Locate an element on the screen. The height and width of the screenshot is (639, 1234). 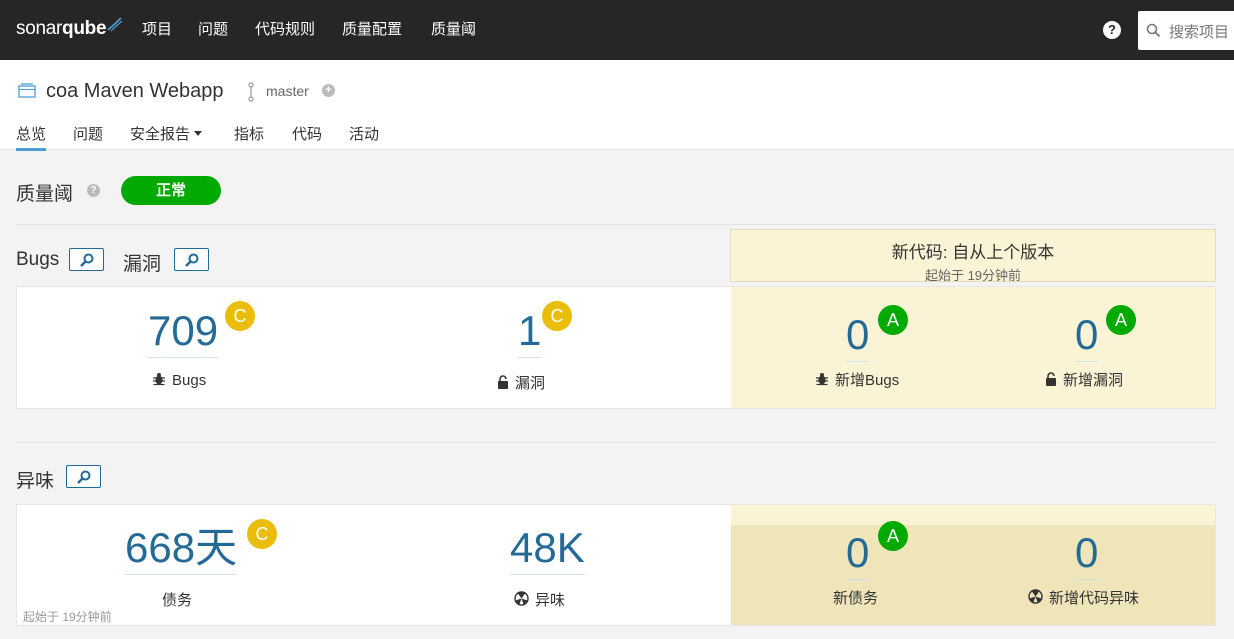
bugs-section-title: Bugs is located at coordinates (38, 259).